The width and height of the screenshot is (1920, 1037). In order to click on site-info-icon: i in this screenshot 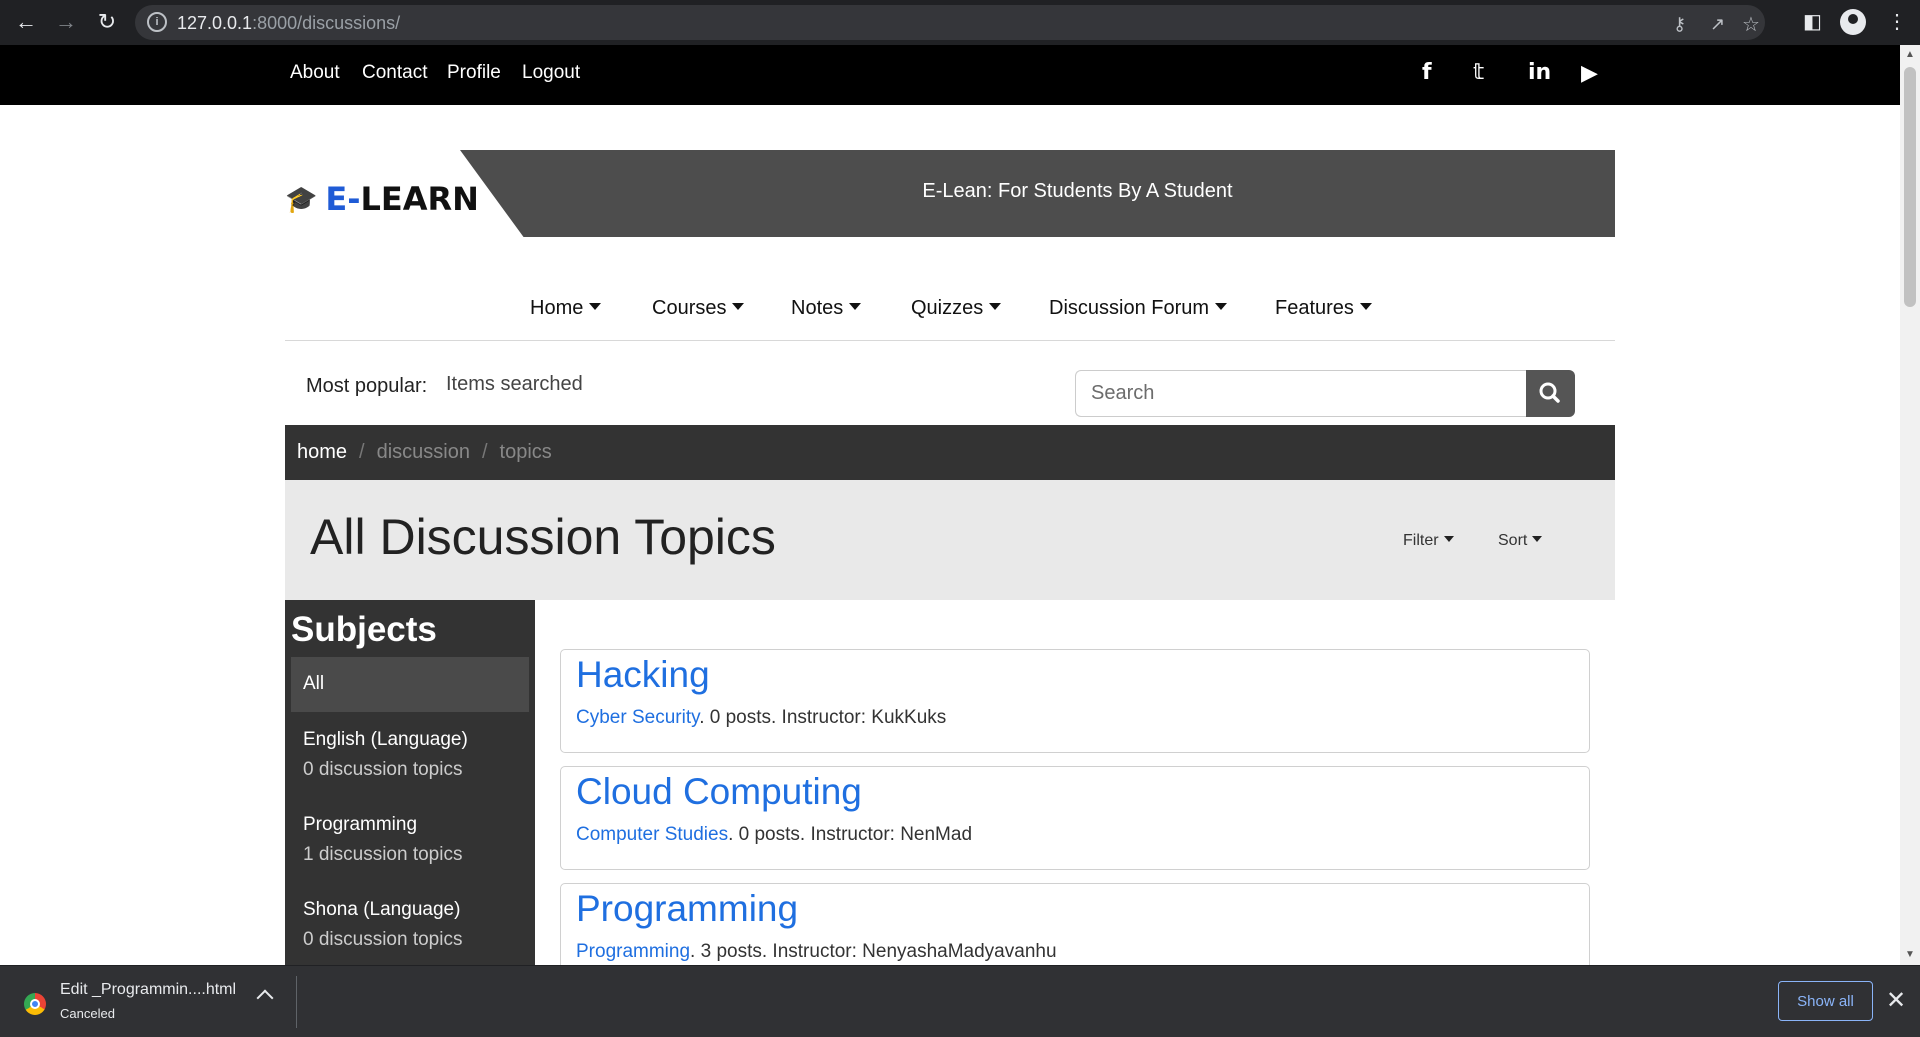, I will do `click(157, 22)`.